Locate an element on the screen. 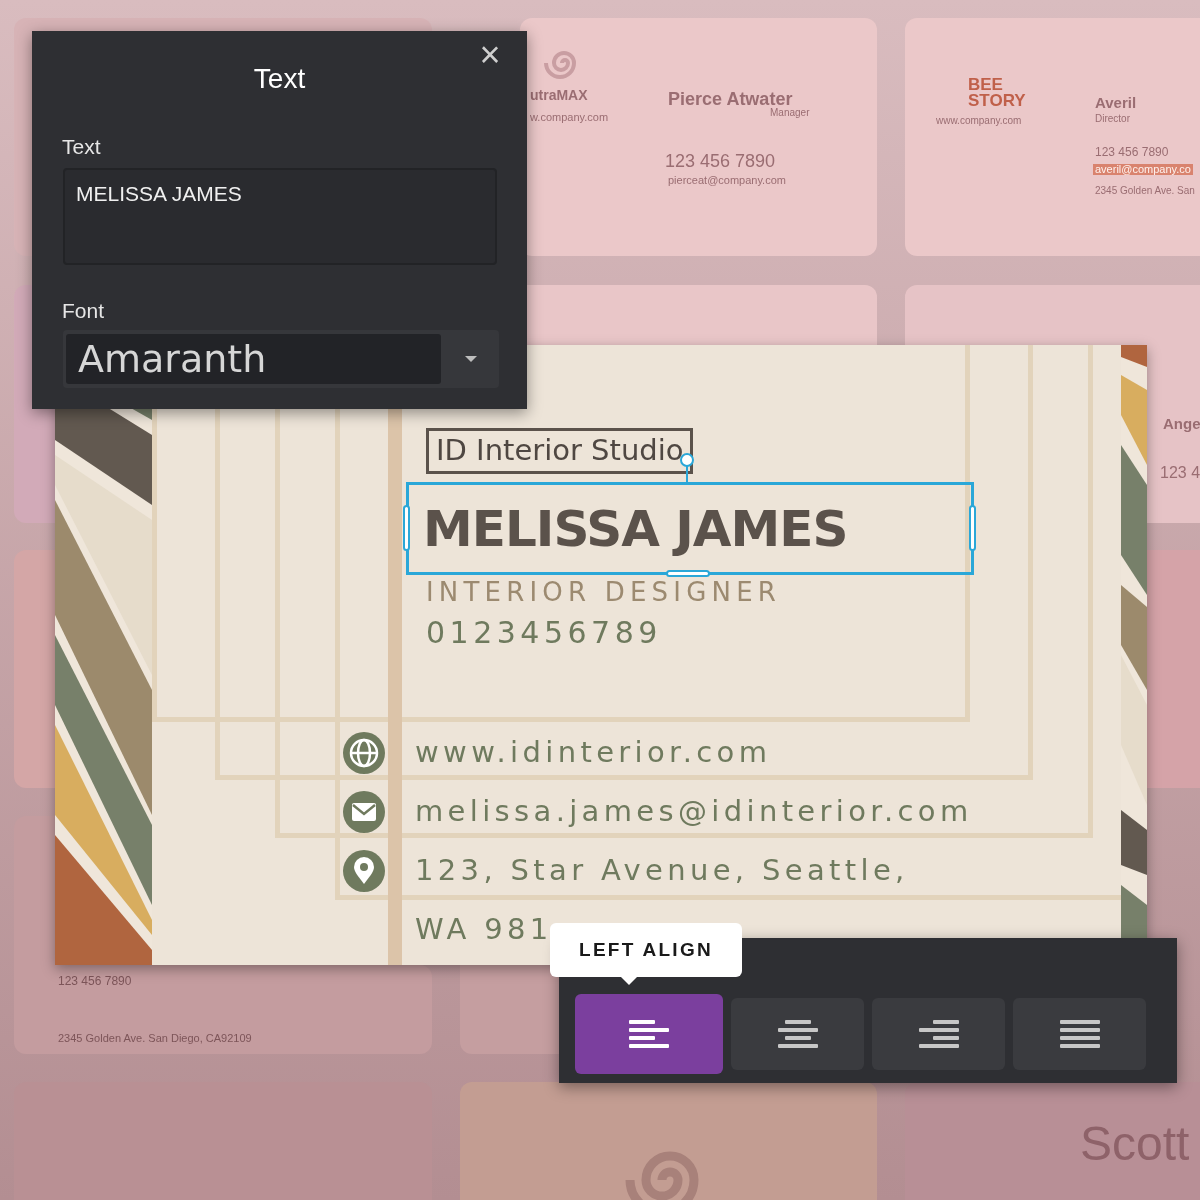  align-left-button is located at coordinates (649, 1034).